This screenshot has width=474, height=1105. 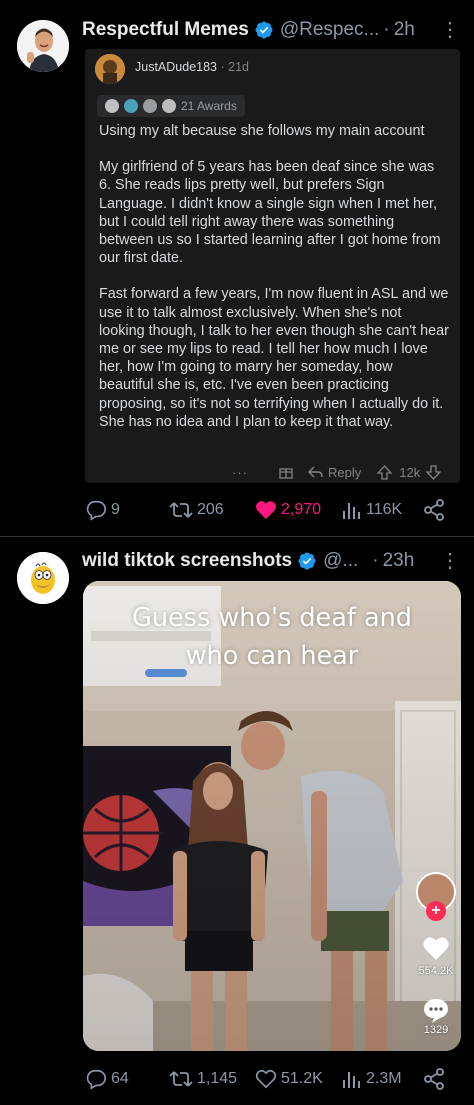 I want to click on reddit-reply: Reply, so click(x=334, y=472).